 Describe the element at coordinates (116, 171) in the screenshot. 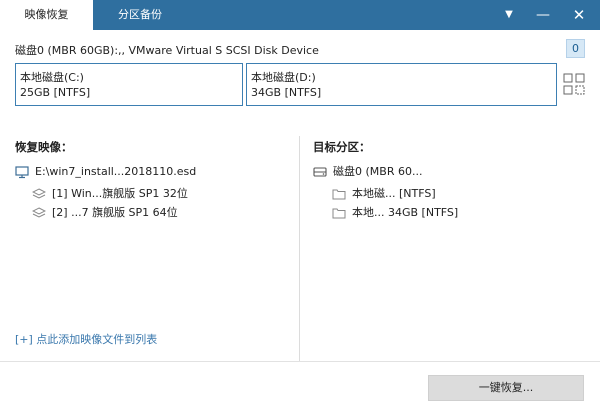

I see `image-file-path: E:\win7_install...2018110.esd` at that location.